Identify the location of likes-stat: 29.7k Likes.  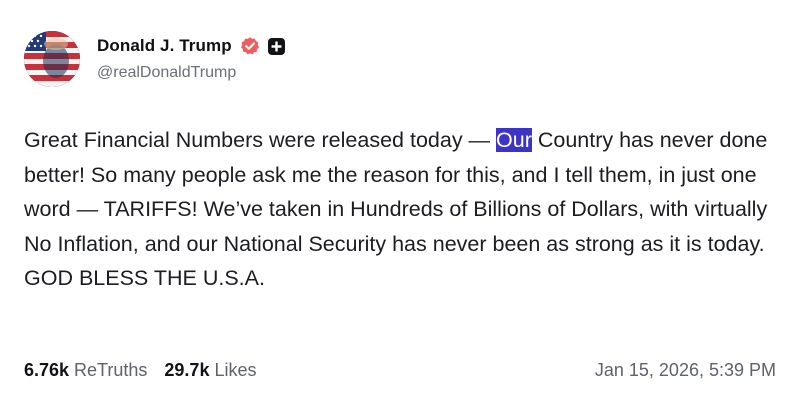
(210, 370).